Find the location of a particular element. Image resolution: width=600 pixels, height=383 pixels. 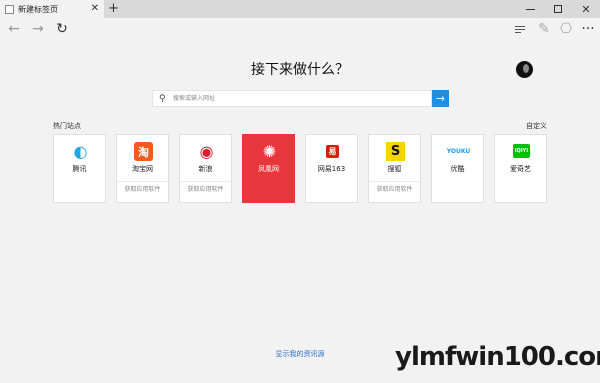

refresh-button: ↻ is located at coordinates (62, 29).